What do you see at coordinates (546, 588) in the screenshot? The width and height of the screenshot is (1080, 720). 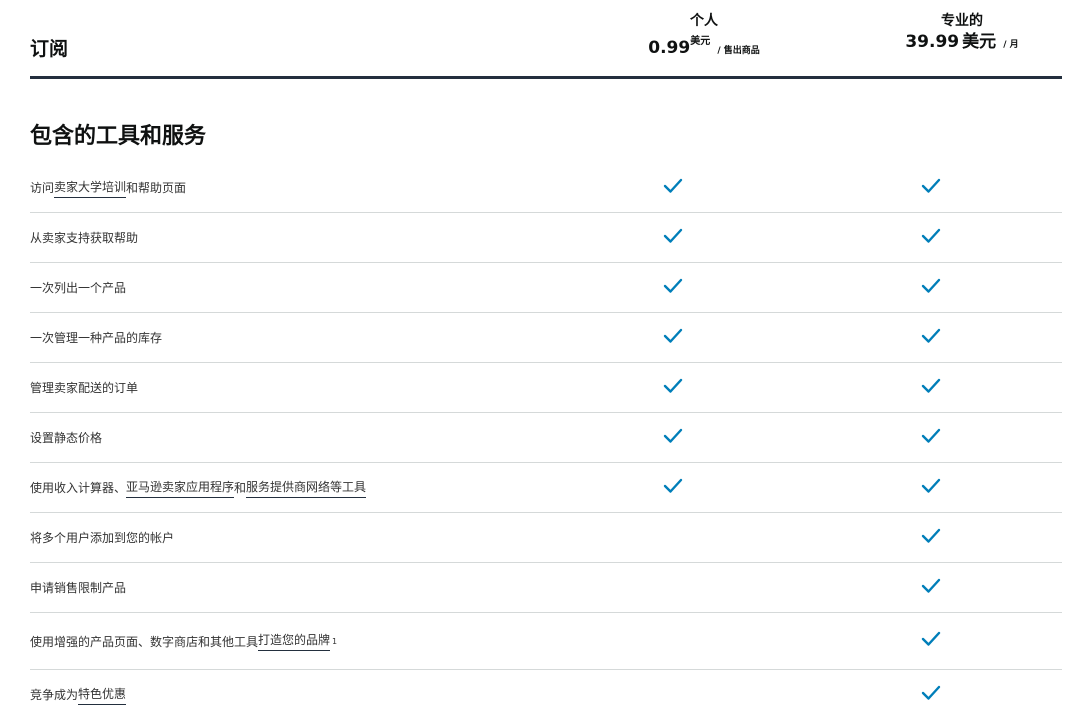 I see `feature-row: 申请销售限制产品` at bounding box center [546, 588].